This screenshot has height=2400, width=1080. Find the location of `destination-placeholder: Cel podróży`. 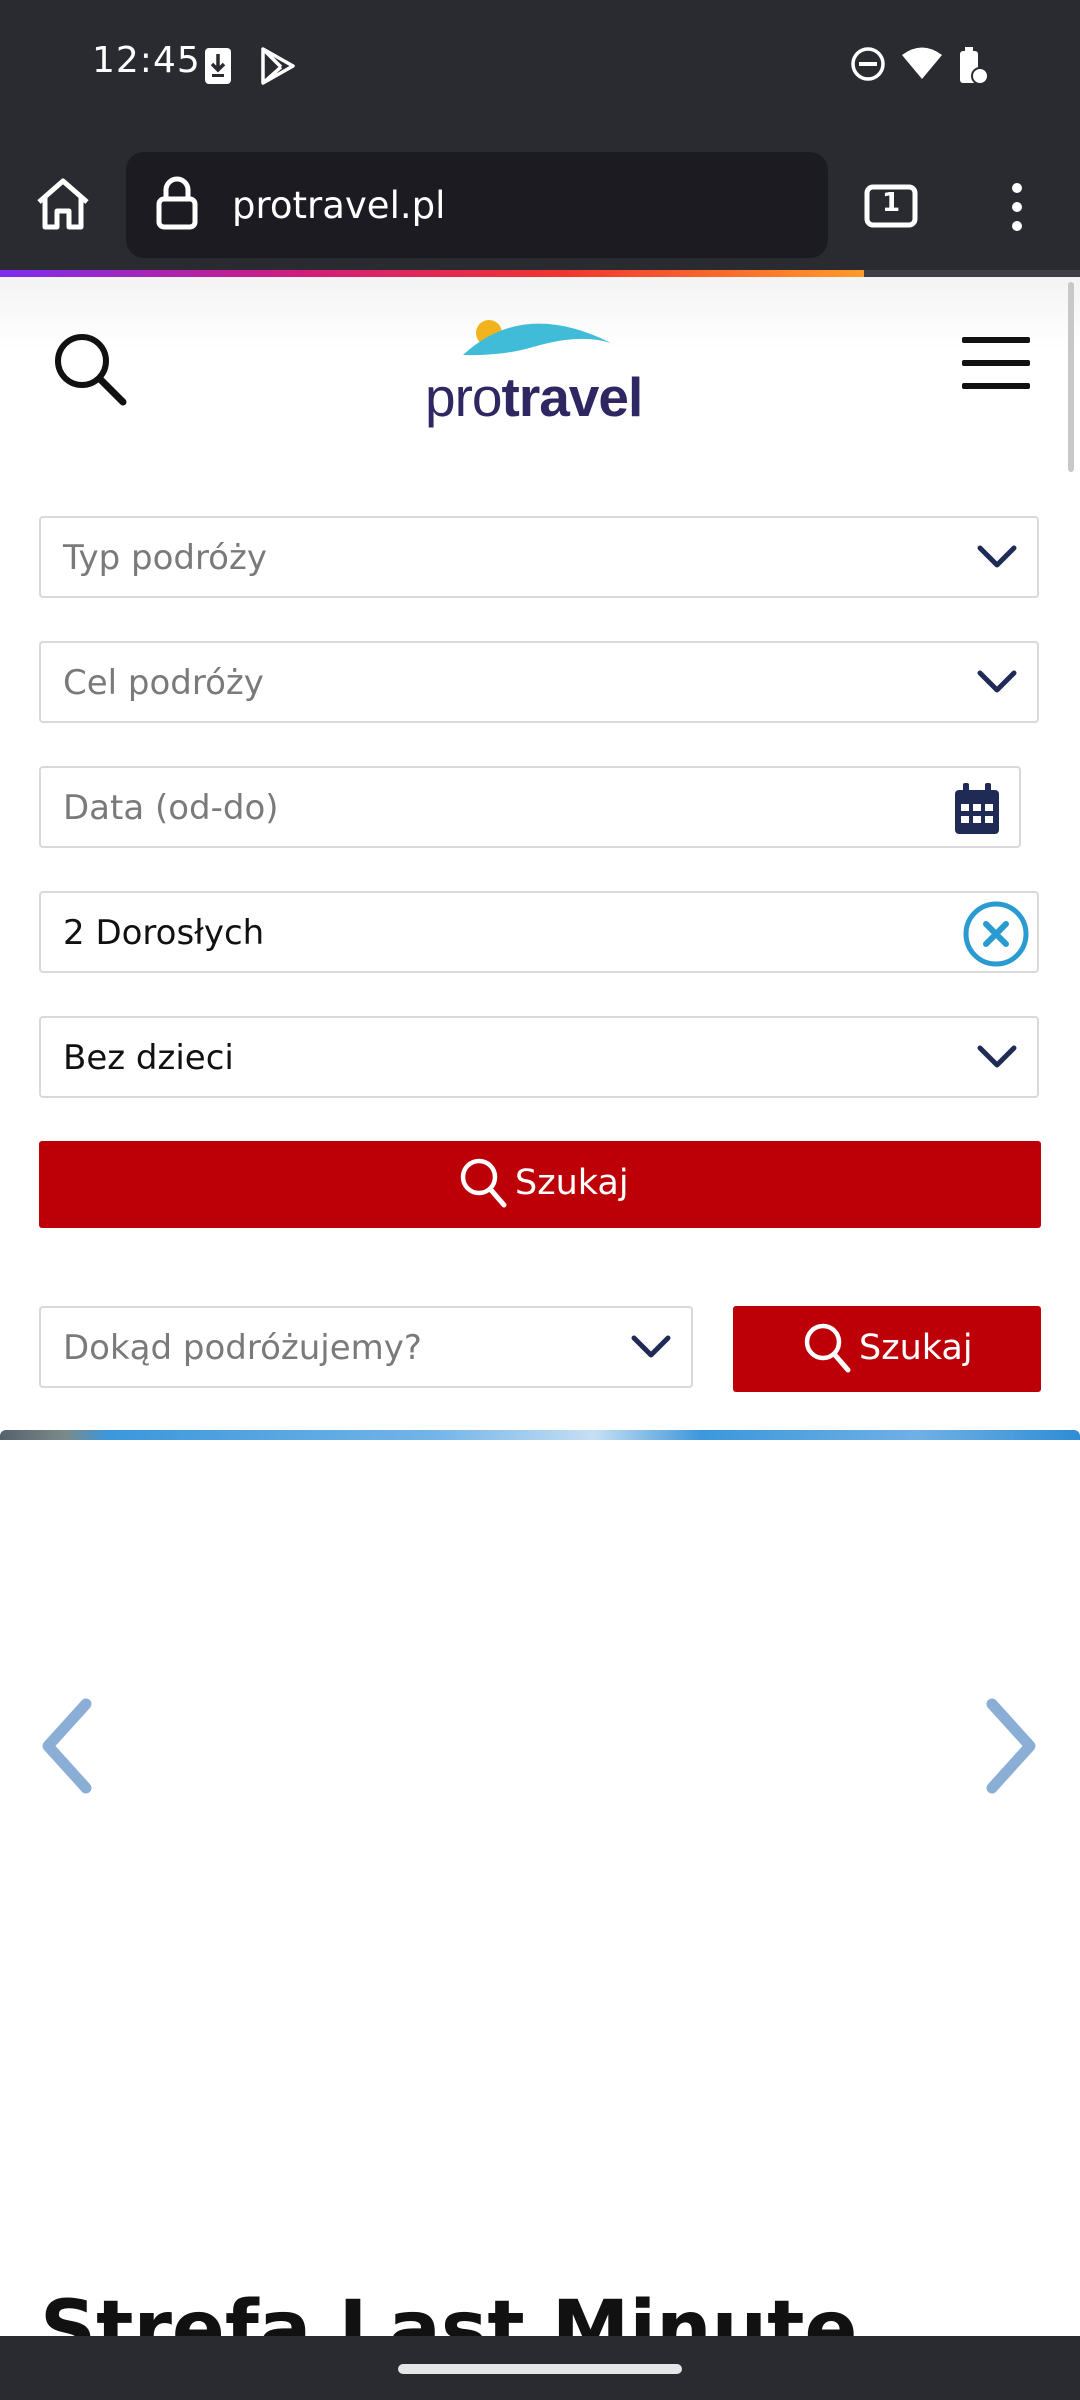

destination-placeholder: Cel podróży is located at coordinates (163, 683).